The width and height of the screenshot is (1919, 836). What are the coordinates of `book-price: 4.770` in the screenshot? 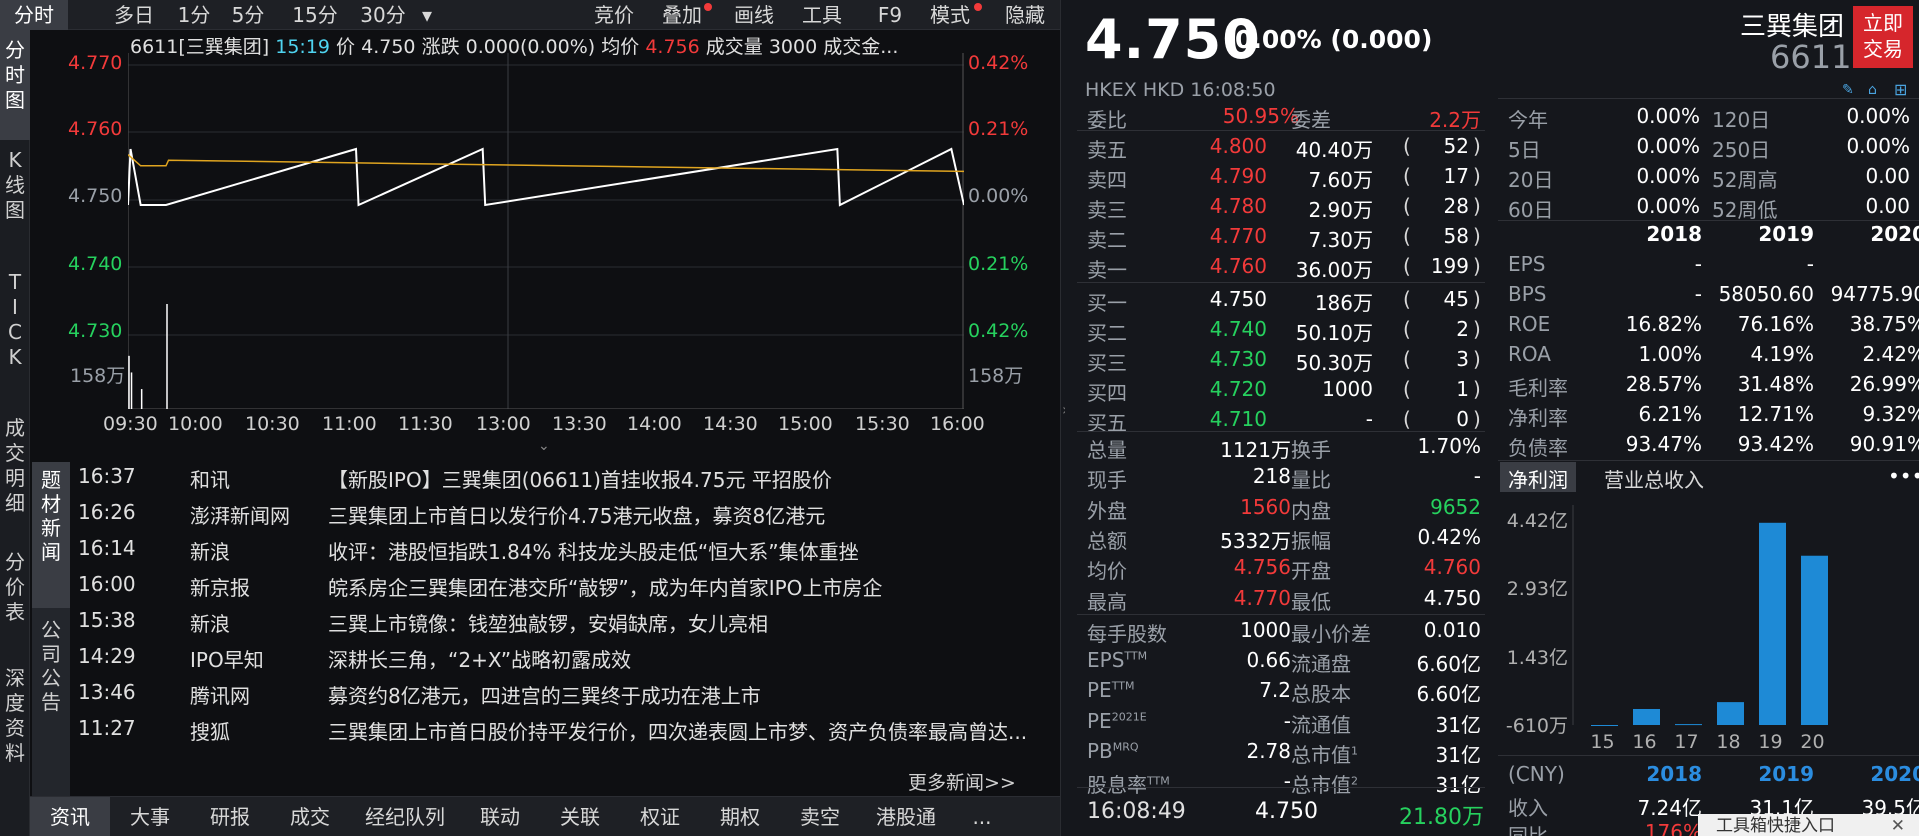 It's located at (1238, 236).